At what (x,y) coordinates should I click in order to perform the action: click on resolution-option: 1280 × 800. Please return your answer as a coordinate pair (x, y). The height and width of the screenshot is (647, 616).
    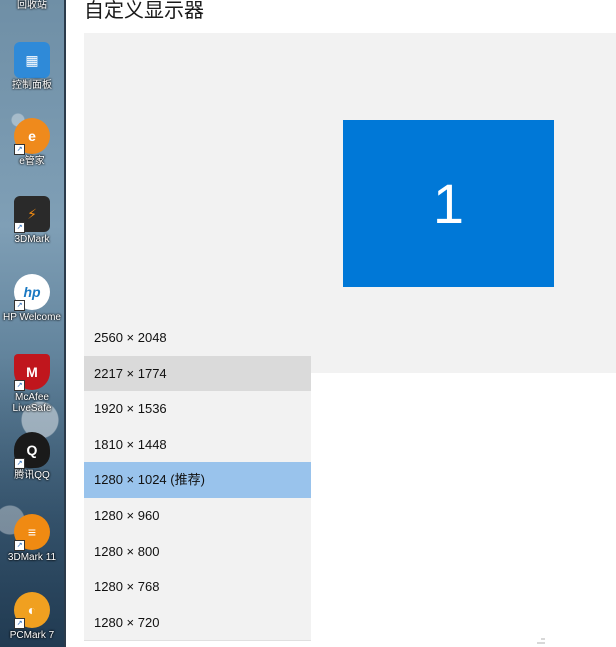
    Looking at the image, I should click on (197, 552).